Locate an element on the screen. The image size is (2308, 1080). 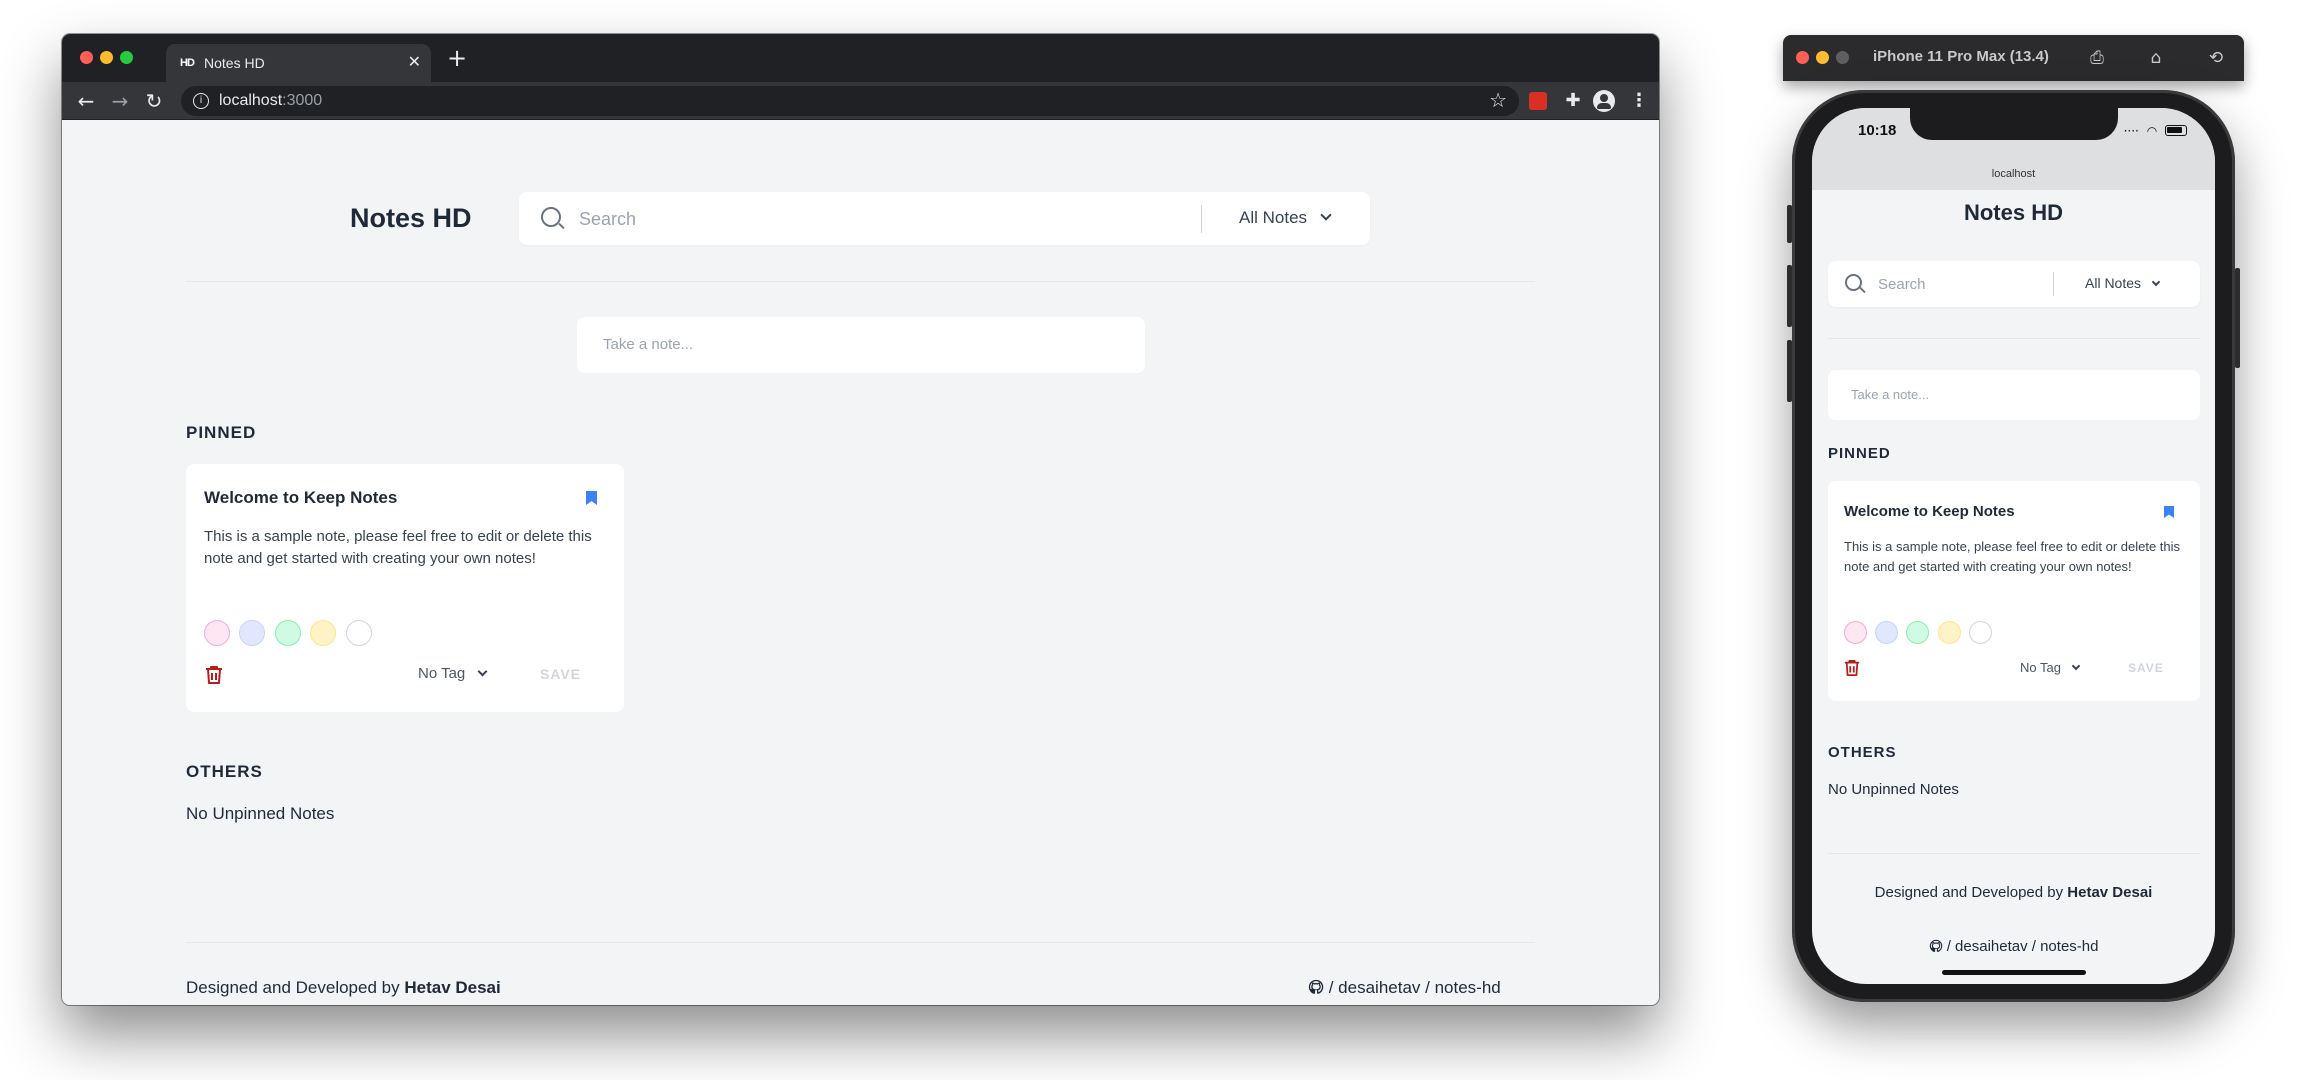
mobile-url-text: localhost is located at coordinates (2013, 174).